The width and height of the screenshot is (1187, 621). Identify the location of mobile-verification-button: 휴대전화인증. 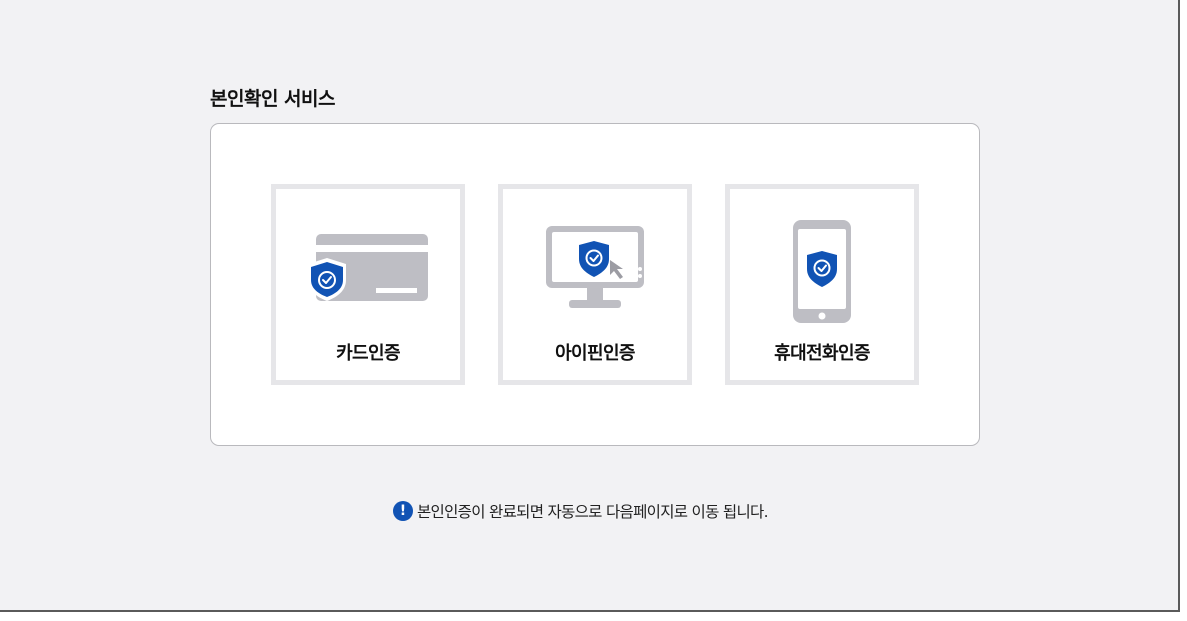
(822, 284).